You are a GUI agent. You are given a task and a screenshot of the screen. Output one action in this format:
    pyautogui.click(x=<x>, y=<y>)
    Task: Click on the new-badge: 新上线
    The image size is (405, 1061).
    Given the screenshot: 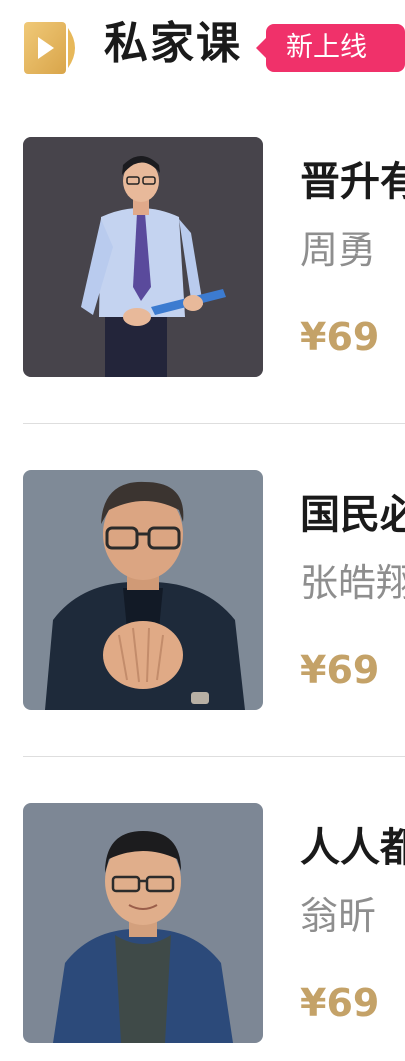 What is the action you would take?
    pyautogui.click(x=330, y=48)
    